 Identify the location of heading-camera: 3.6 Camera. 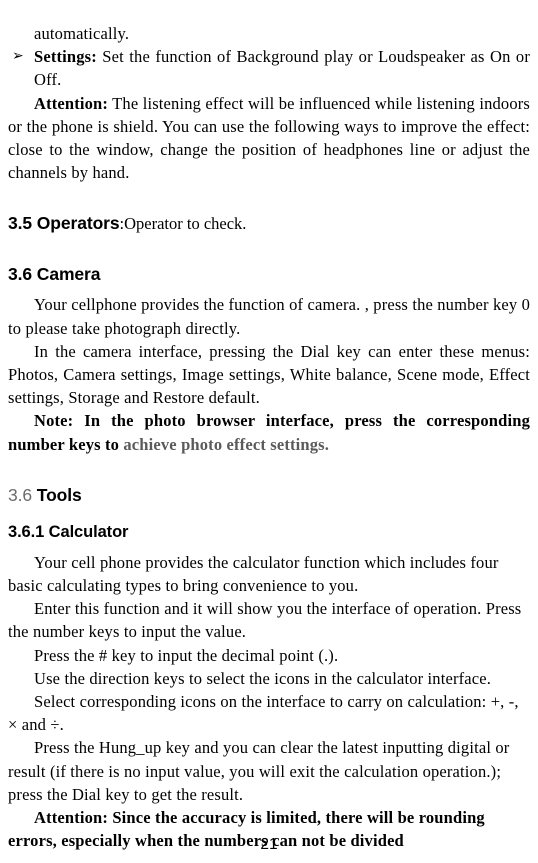
(54, 274).